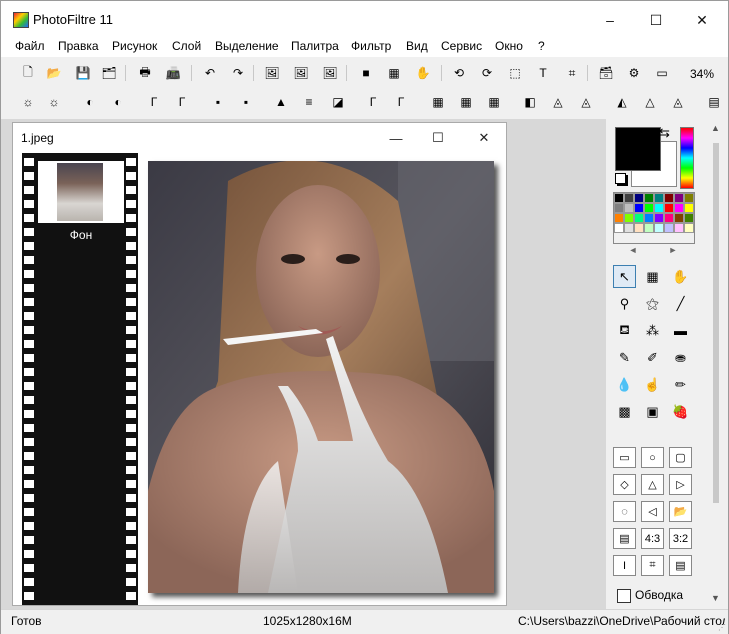 The height and width of the screenshot is (634, 729). Describe the element at coordinates (680, 330) in the screenshot. I see `eraser-icon: ▬` at that location.